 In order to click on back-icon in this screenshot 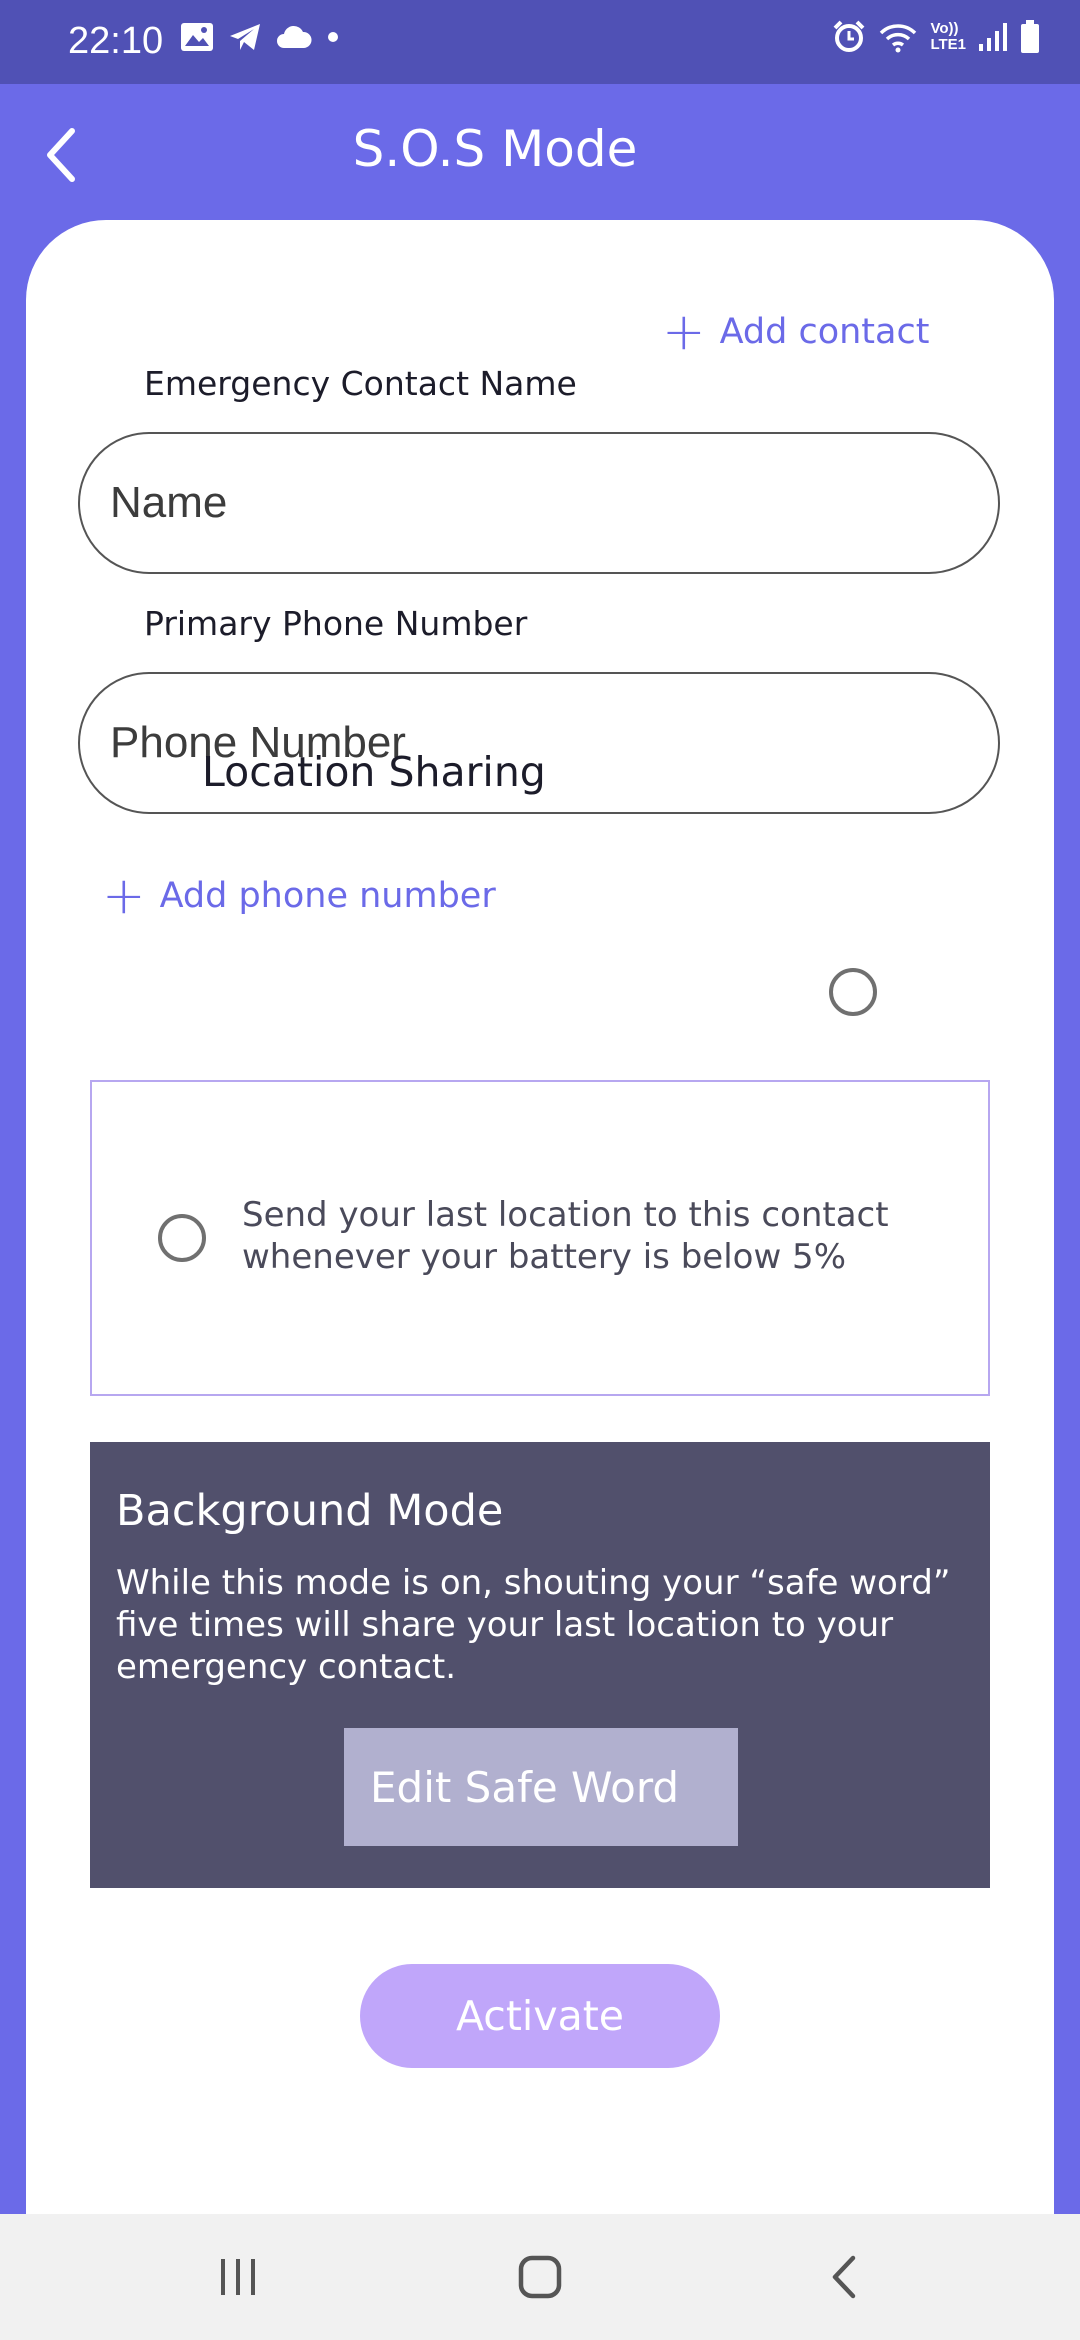, I will do `click(844, 2277)`.